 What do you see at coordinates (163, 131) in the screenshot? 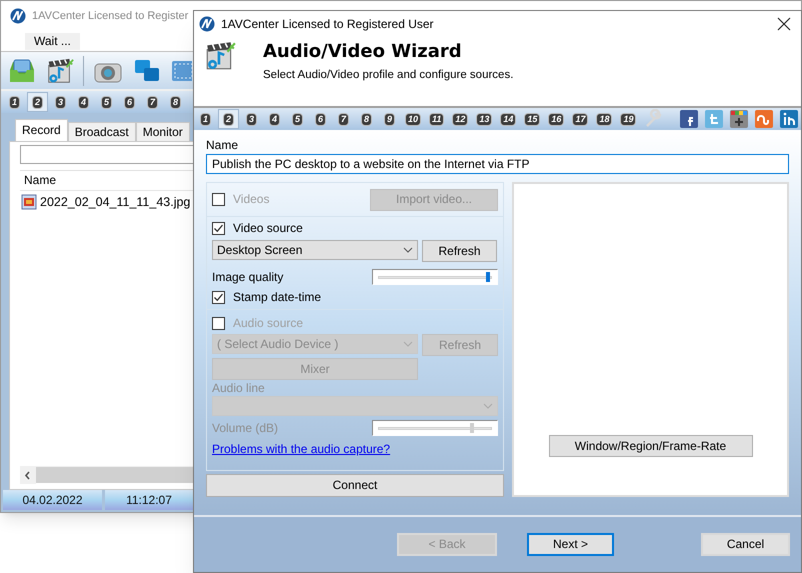
I see `tab: Monitor` at bounding box center [163, 131].